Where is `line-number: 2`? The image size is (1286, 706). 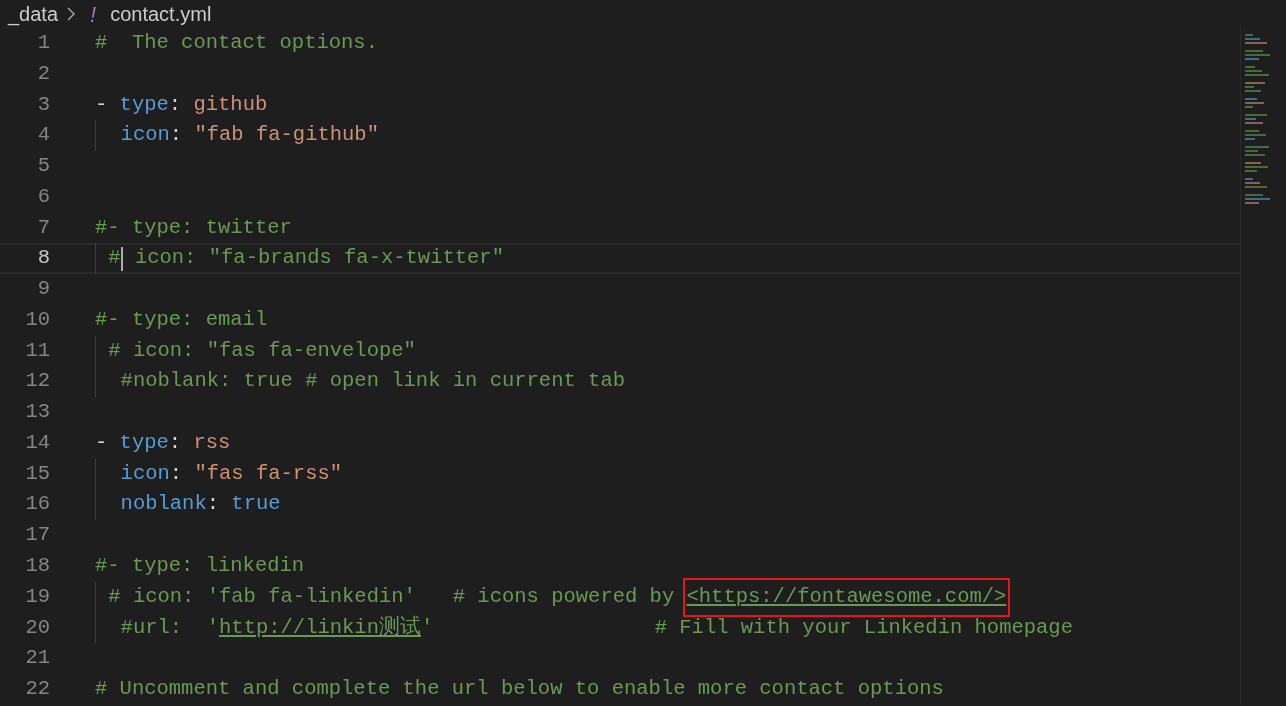
line-number: 2 is located at coordinates (43, 73).